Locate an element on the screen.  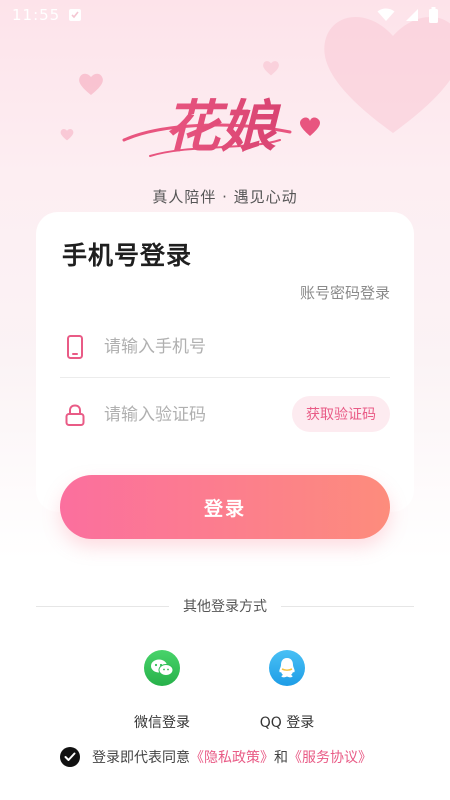
notification-icon is located at coordinates (75, 15).